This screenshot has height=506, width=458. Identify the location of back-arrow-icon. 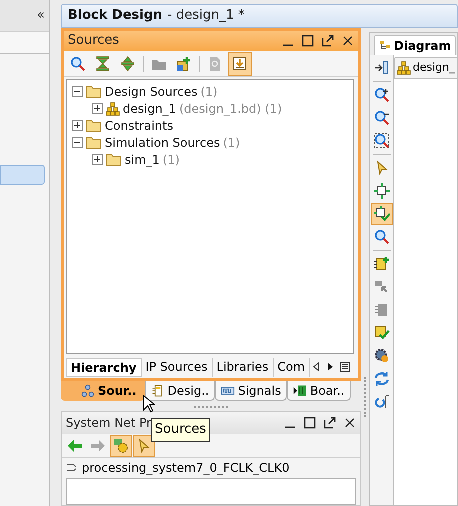
(75, 446).